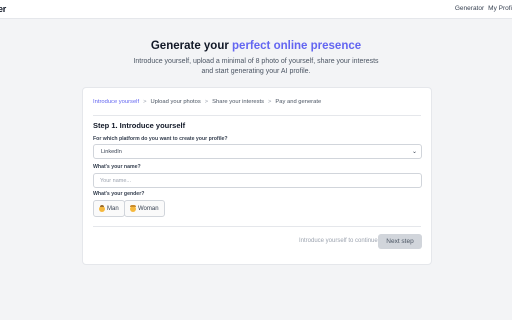  What do you see at coordinates (3, 9) in the screenshot?
I see `brand-logo: er` at bounding box center [3, 9].